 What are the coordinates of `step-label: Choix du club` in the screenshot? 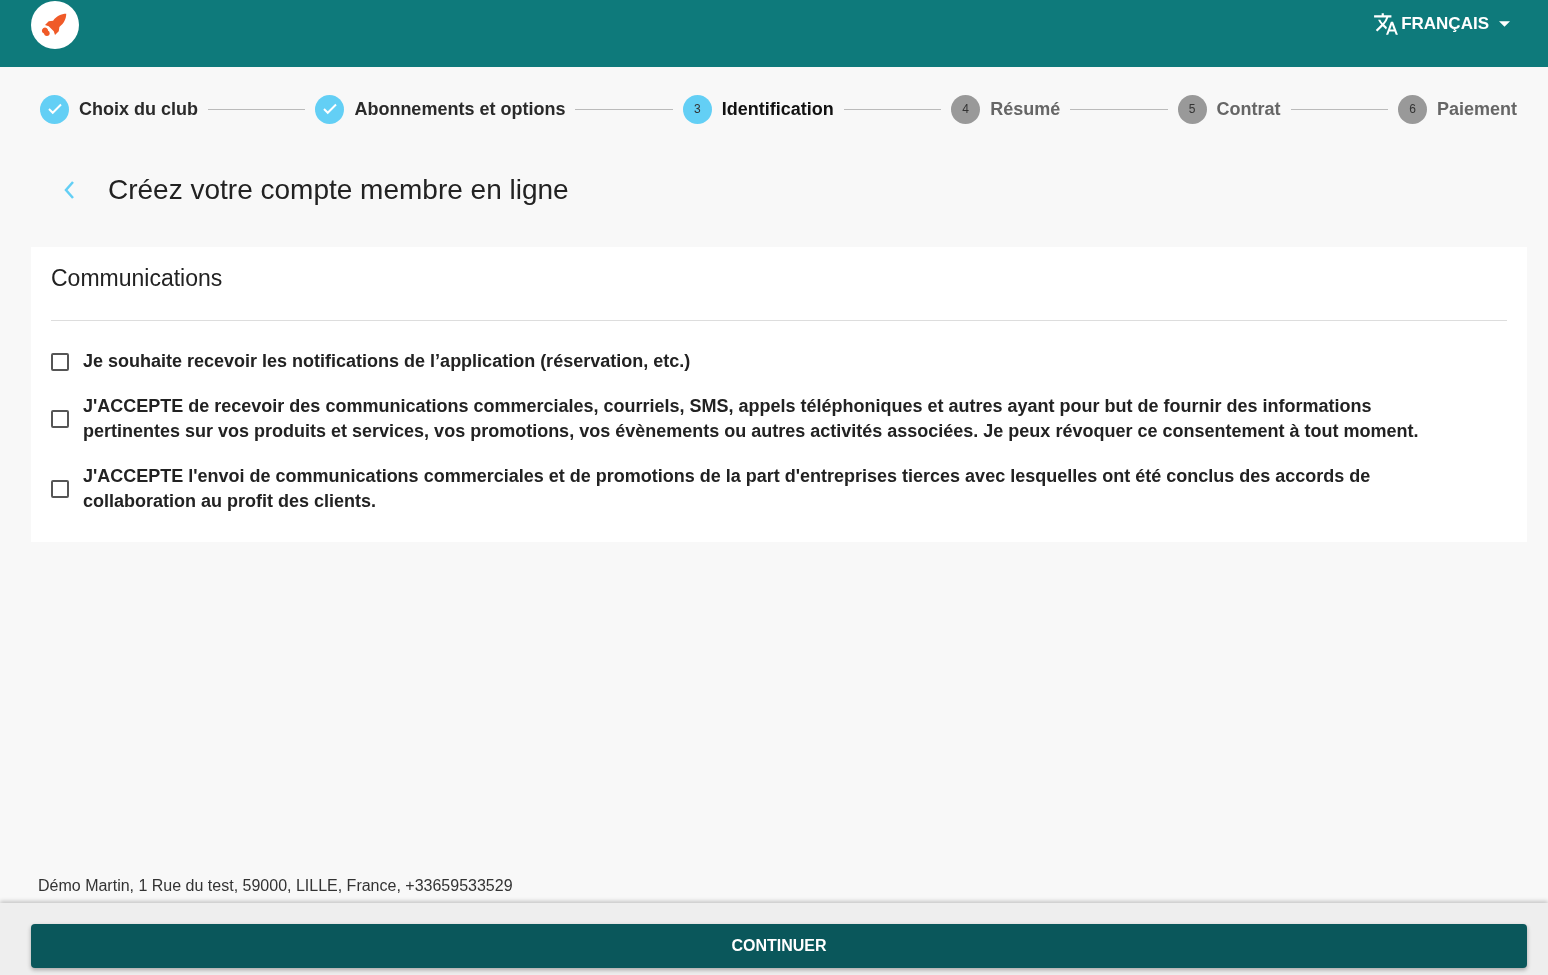 It's located at (138, 109).